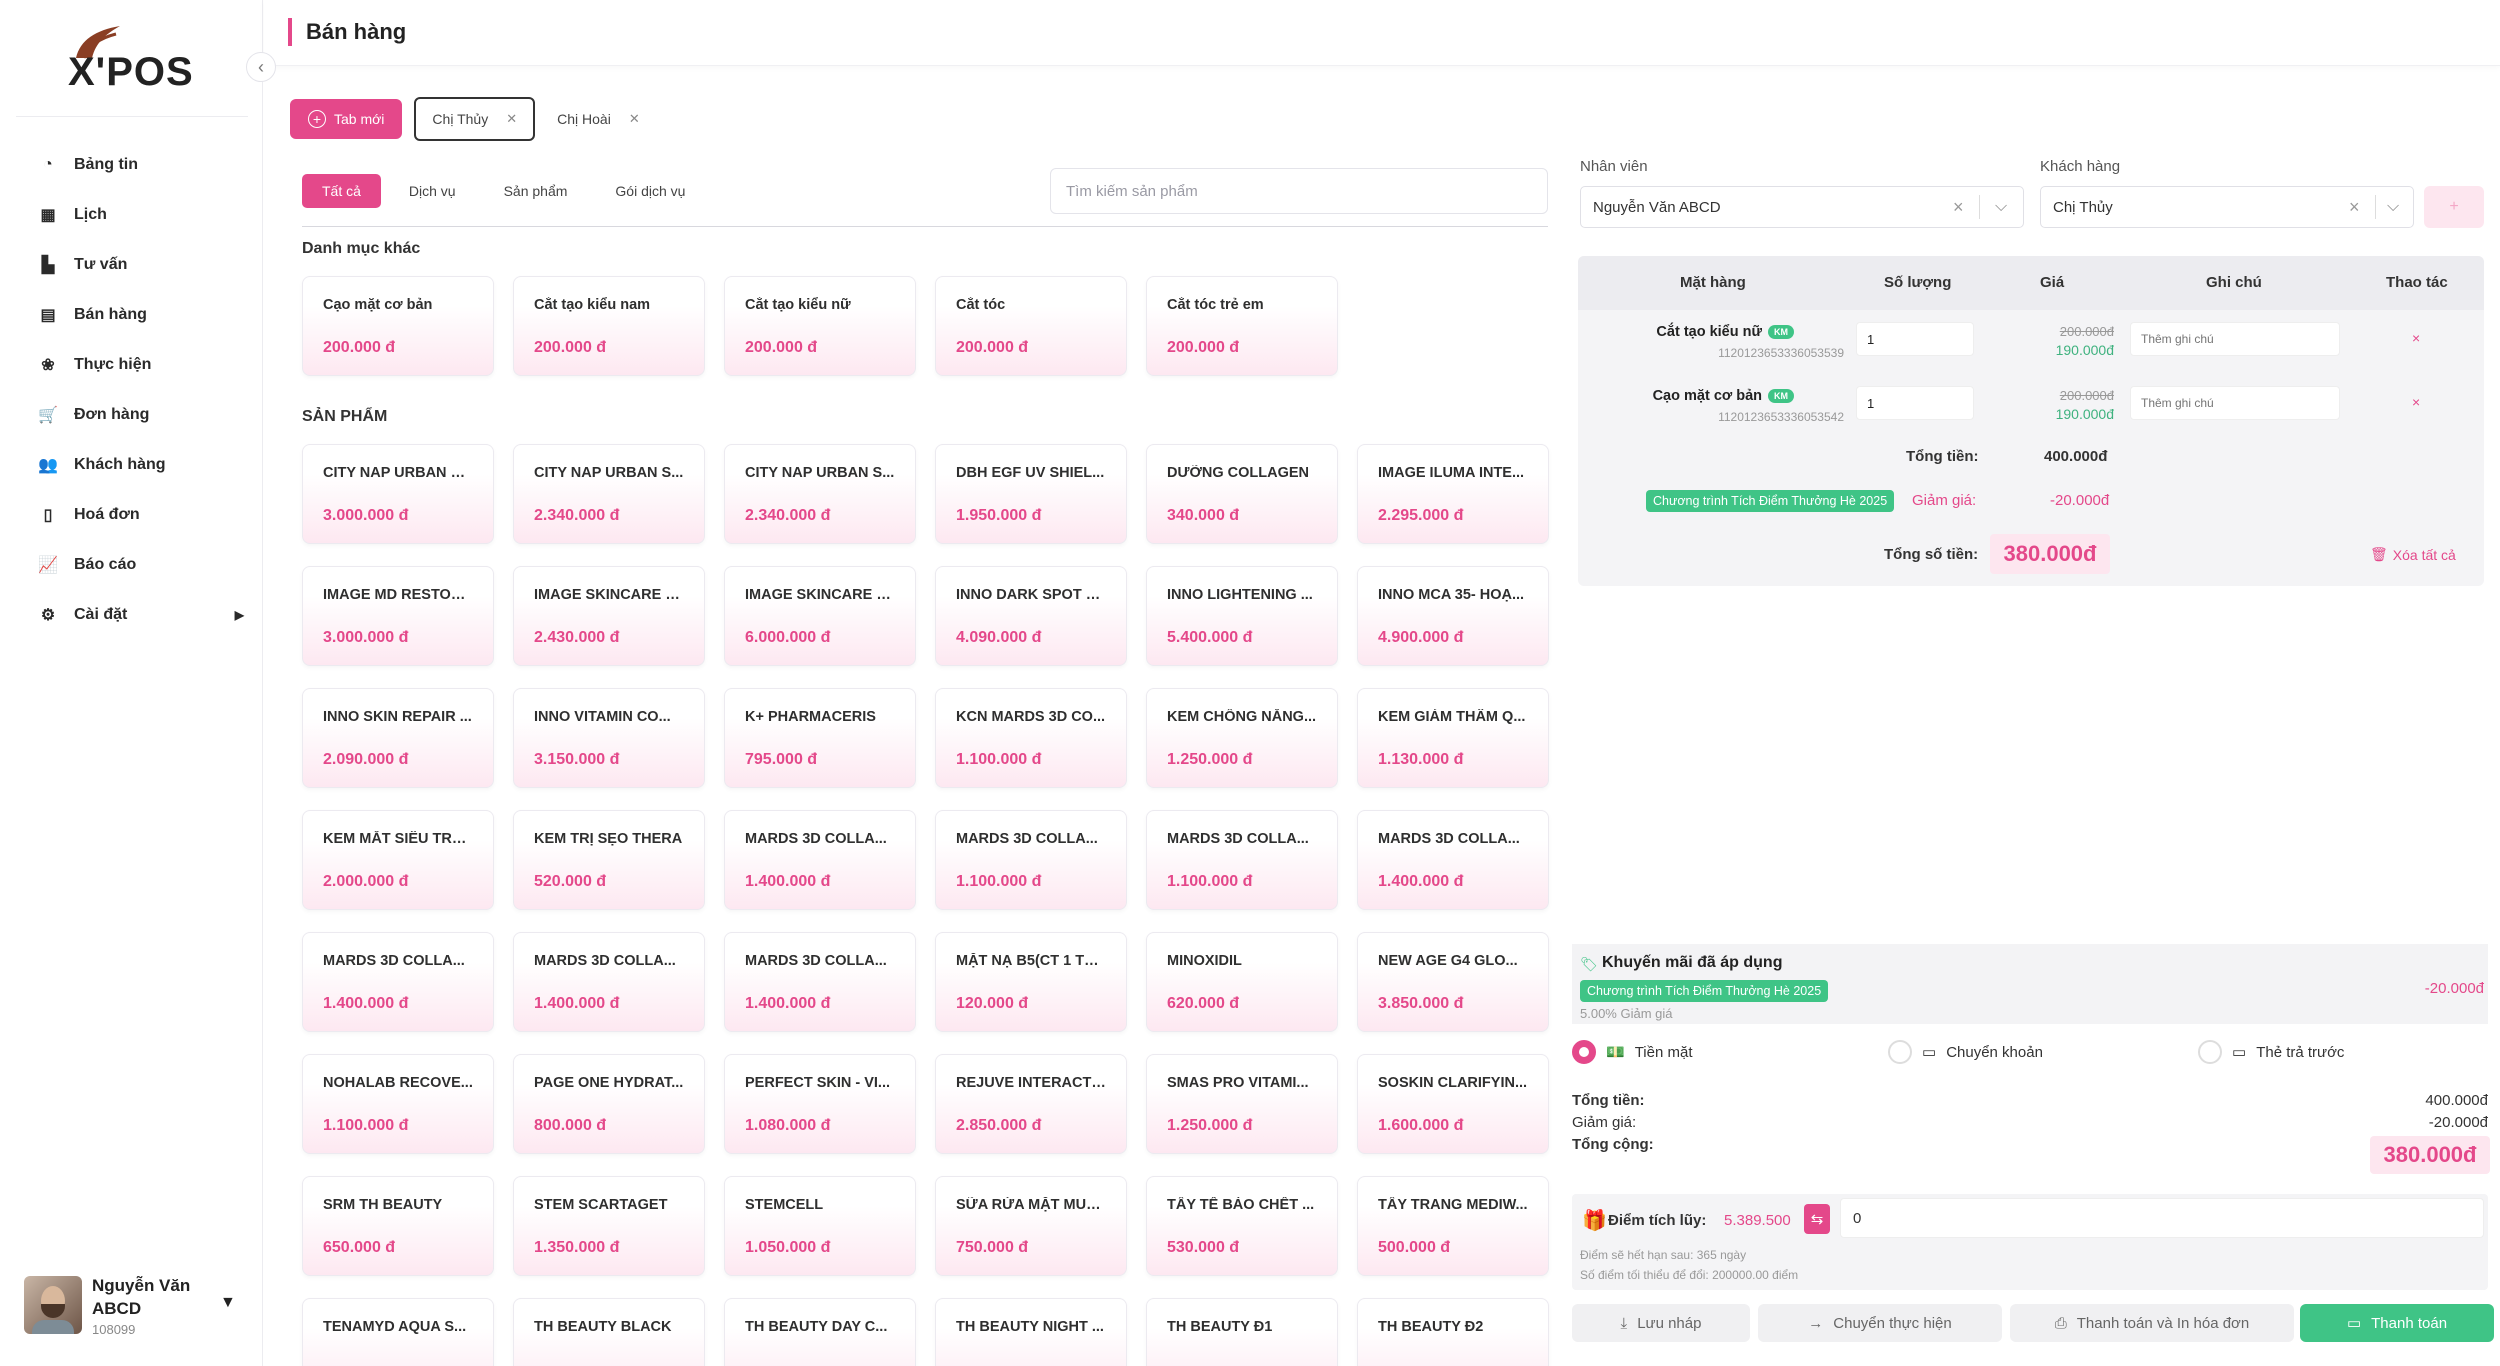 The image size is (2500, 1366). I want to click on product-card: CITY NAP URBAN N... 3.000.000 đ, so click(398, 494).